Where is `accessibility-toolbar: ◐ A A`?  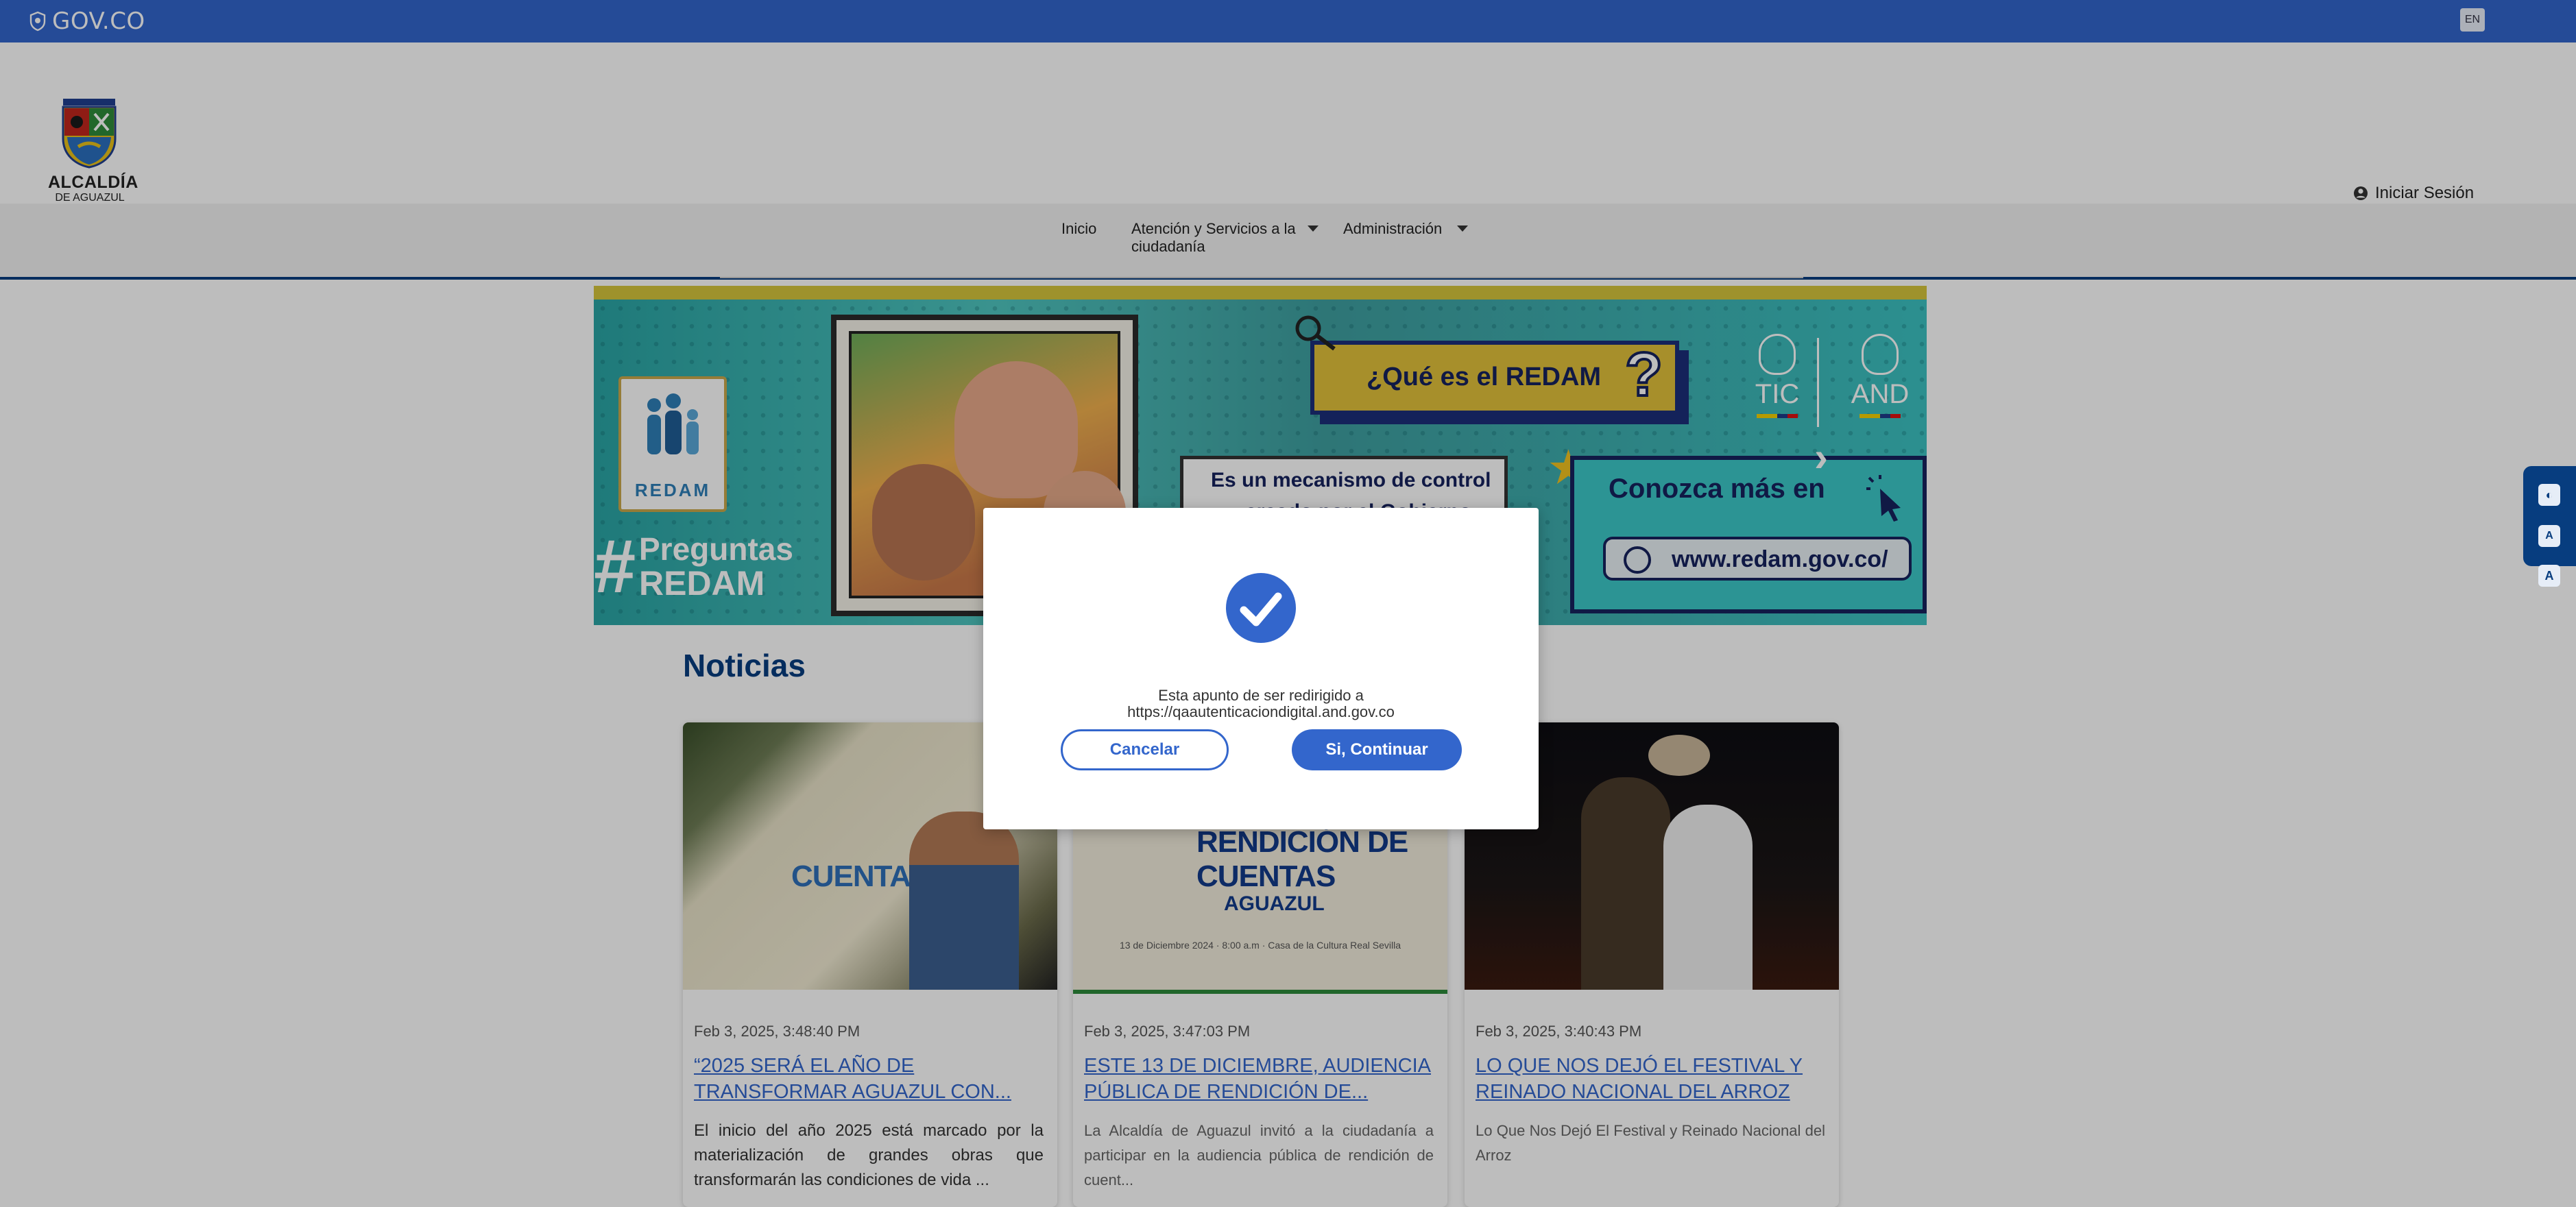
accessibility-toolbar: ◐ A A is located at coordinates (2549, 526).